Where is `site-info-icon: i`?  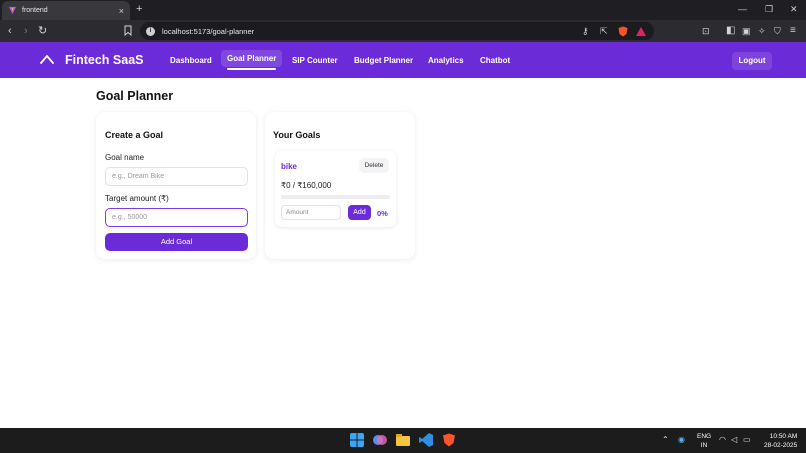
site-info-icon: i is located at coordinates (150, 31).